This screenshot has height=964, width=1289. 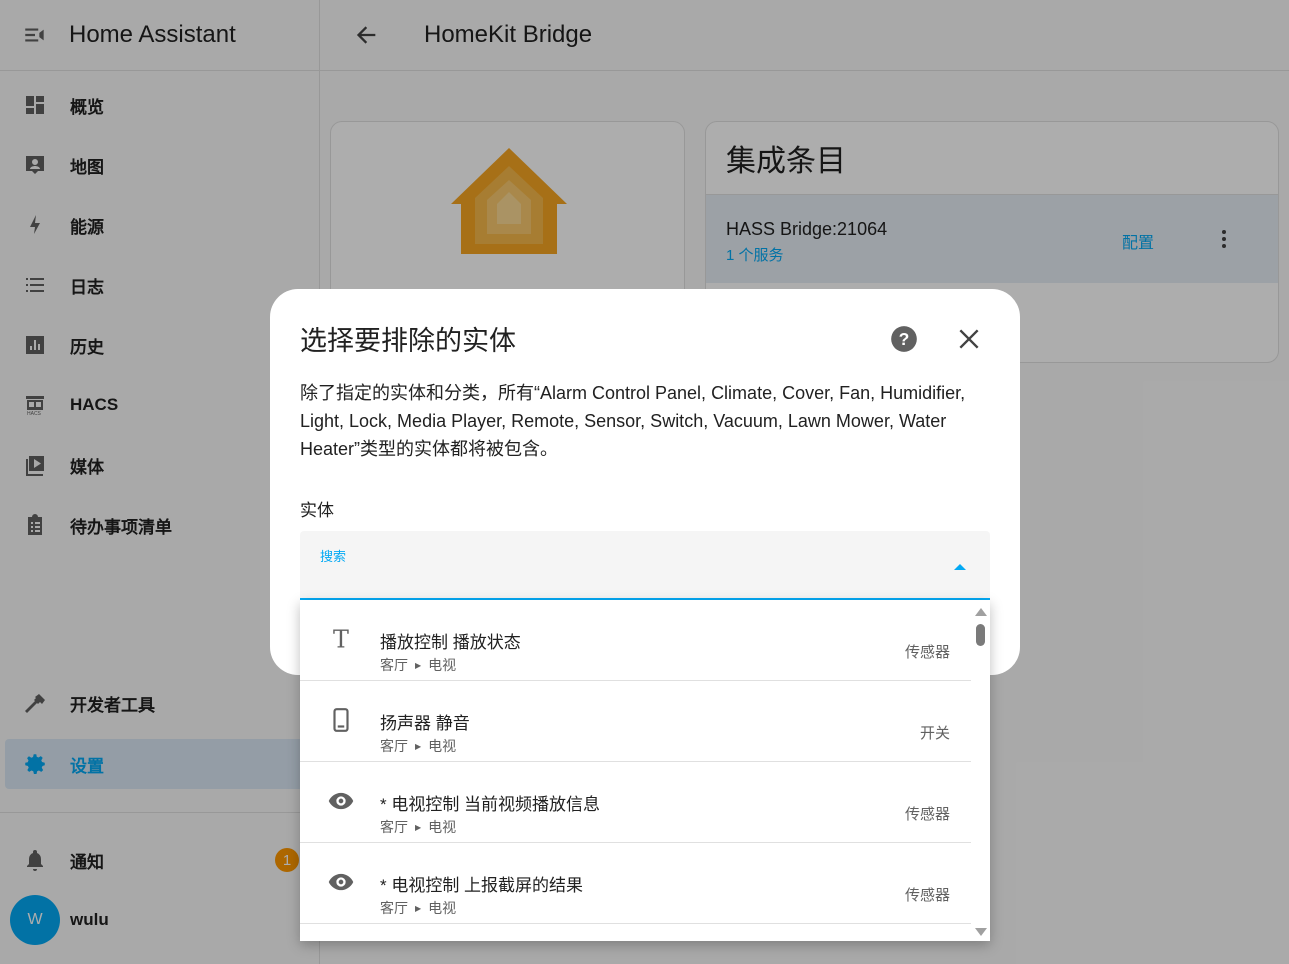 What do you see at coordinates (490, 804) in the screenshot?
I see `entity-name: * 电视控制 当前视频播放信息` at bounding box center [490, 804].